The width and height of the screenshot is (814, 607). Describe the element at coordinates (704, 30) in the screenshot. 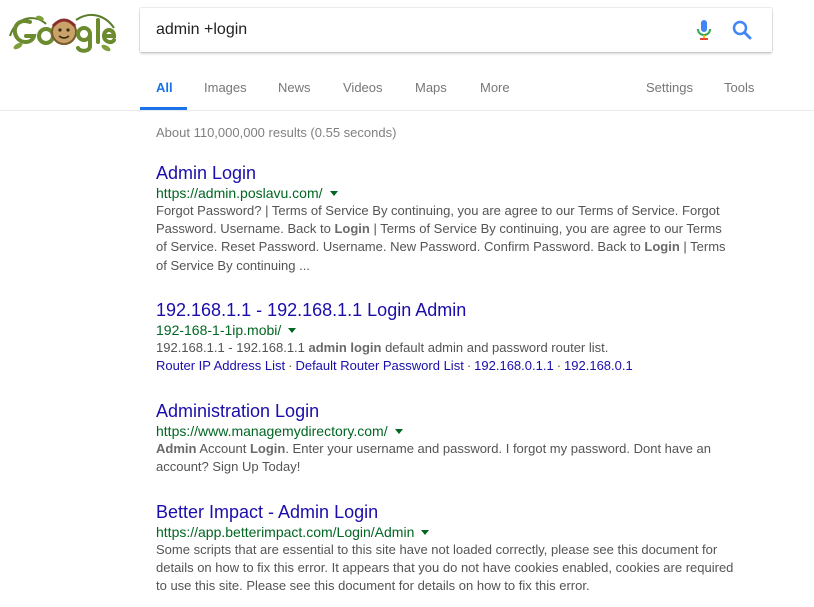

I see `microphone-icon` at that location.